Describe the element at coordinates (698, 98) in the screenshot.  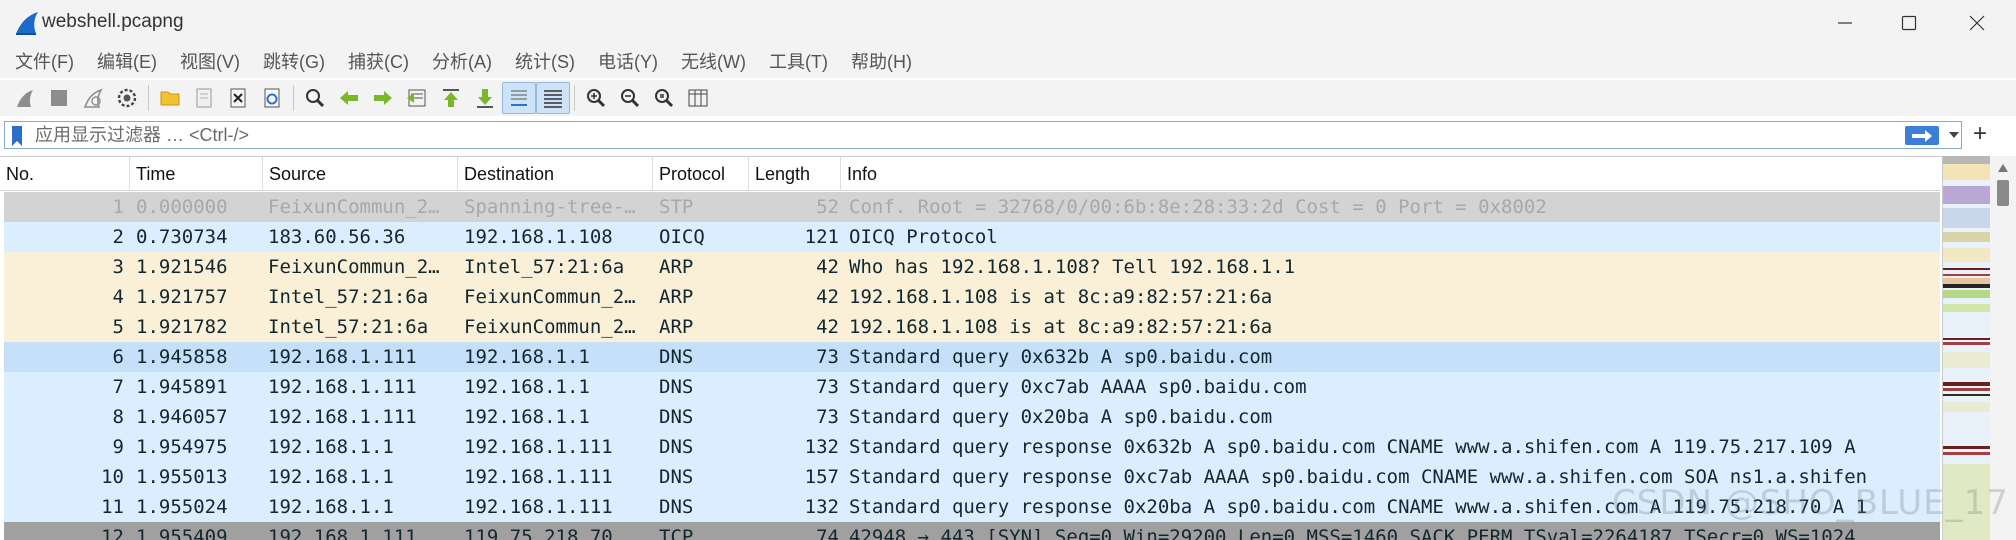
I see `resize-columns-button` at that location.